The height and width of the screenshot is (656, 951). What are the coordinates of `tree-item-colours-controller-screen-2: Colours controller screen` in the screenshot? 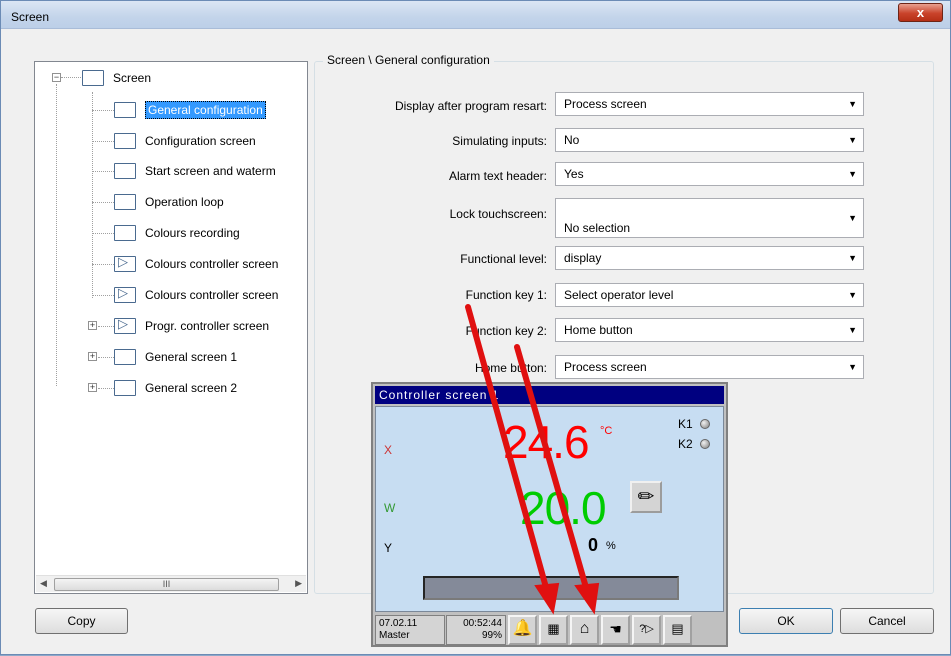 It's located at (196, 295).